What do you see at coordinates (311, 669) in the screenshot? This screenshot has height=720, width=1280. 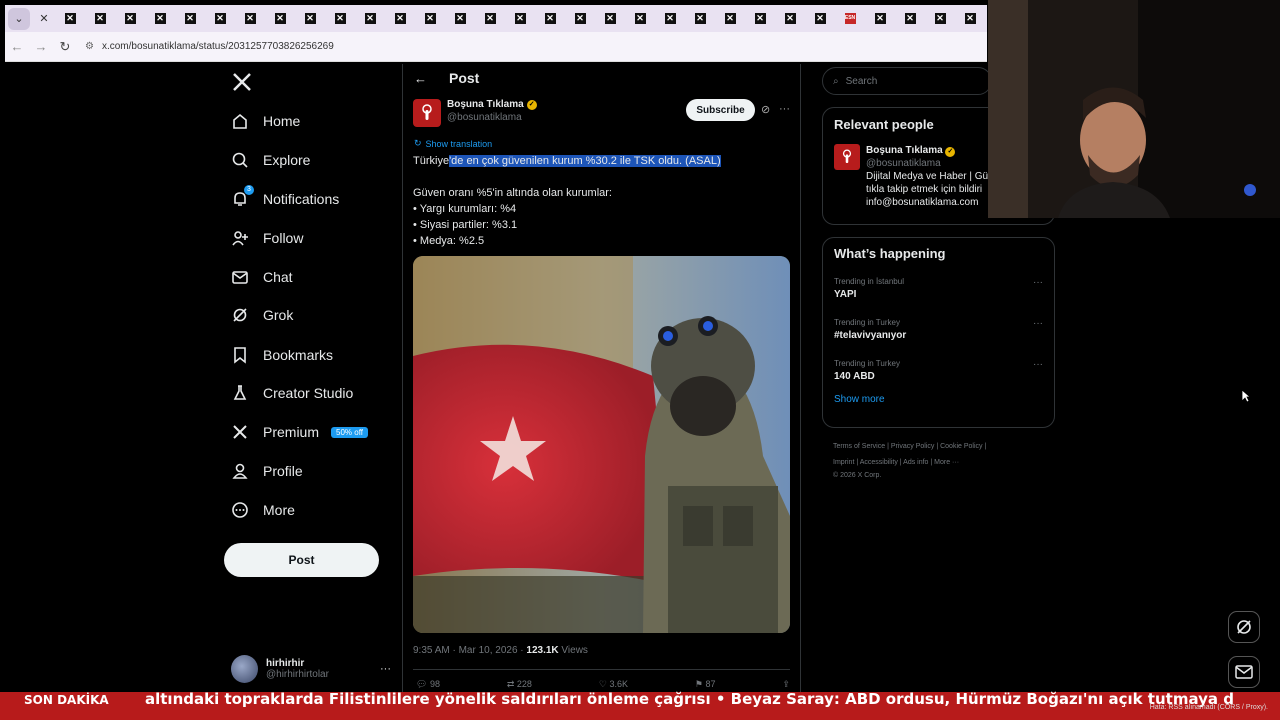 I see `account-switcher: hirhirhir @hirhirhirtolar ···` at bounding box center [311, 669].